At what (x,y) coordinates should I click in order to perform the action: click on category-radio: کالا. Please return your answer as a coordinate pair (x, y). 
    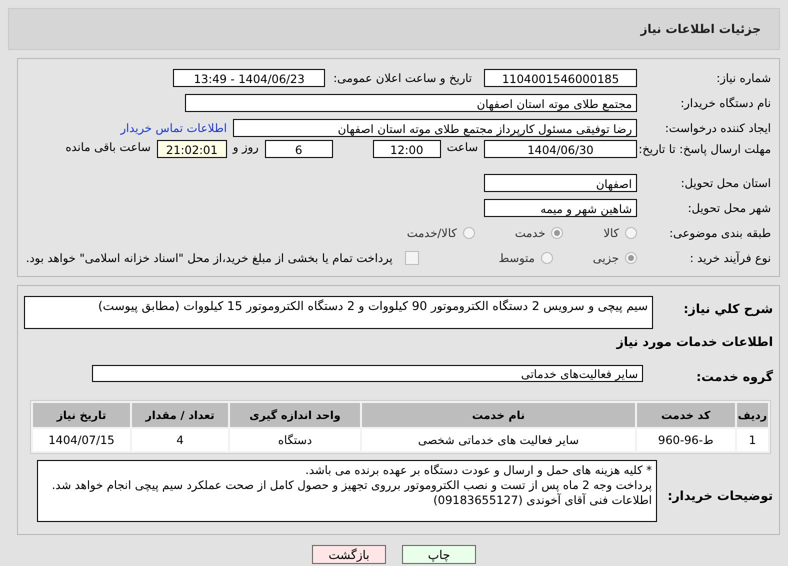
    Looking at the image, I should click on (620, 233).